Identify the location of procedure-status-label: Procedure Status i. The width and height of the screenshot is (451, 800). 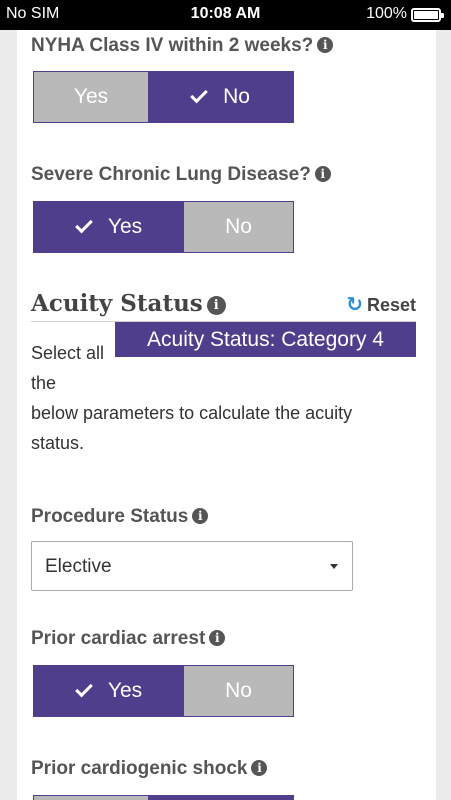
(120, 517).